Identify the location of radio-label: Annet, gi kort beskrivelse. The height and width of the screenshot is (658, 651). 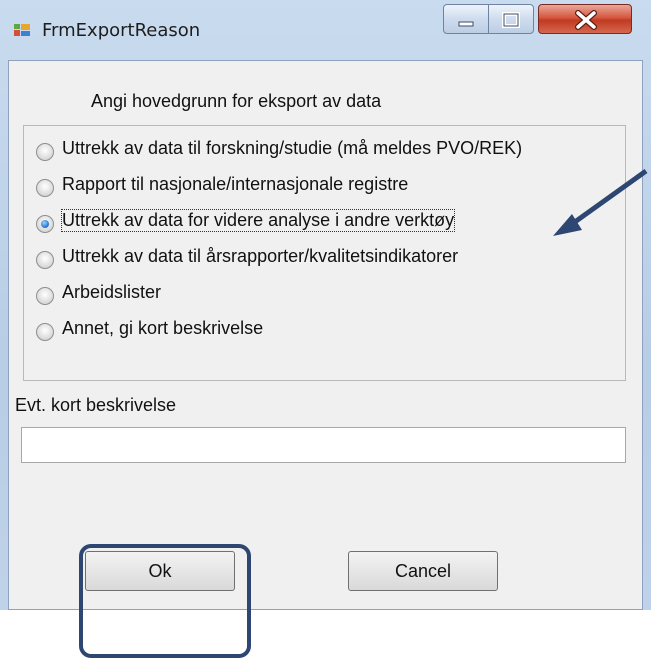
(162, 328).